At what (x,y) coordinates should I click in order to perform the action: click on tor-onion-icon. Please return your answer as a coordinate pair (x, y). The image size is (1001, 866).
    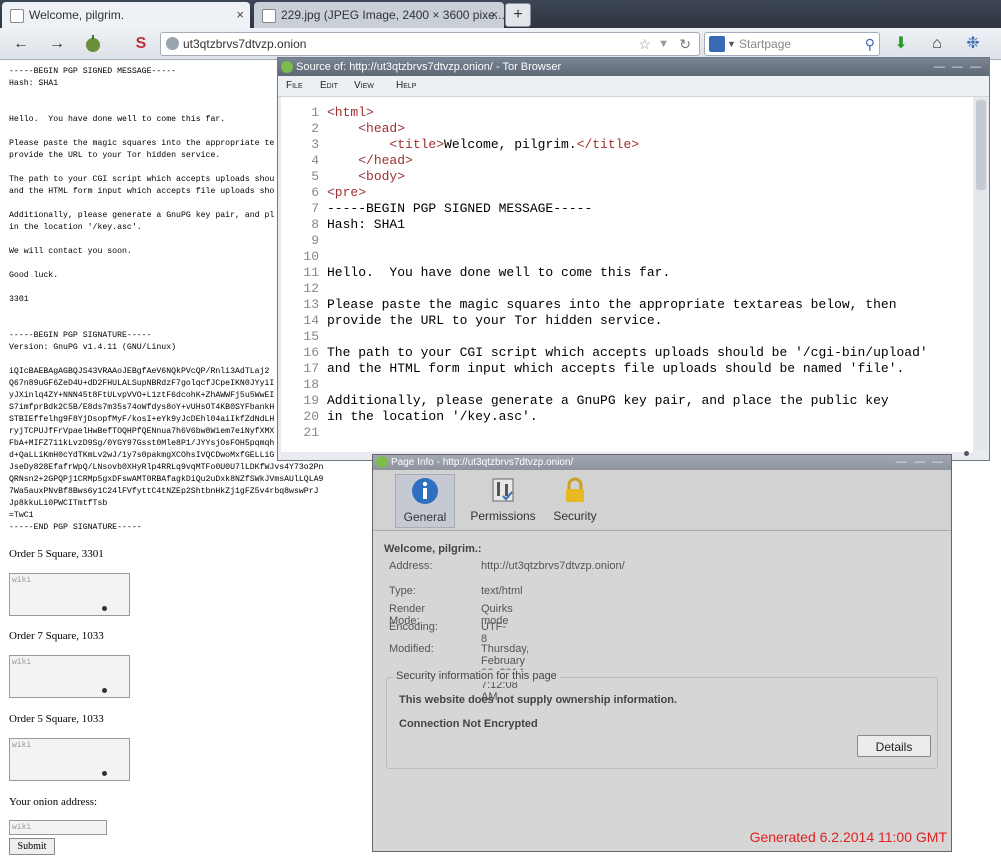
    Looking at the image, I should click on (93, 44).